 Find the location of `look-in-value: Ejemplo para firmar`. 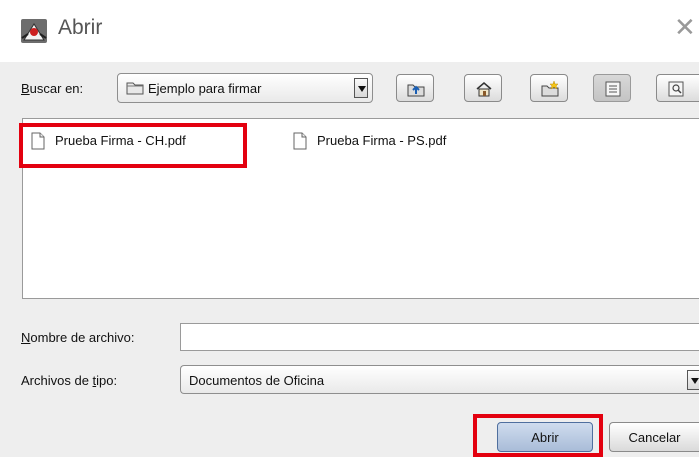

look-in-value: Ejemplo para firmar is located at coordinates (205, 88).